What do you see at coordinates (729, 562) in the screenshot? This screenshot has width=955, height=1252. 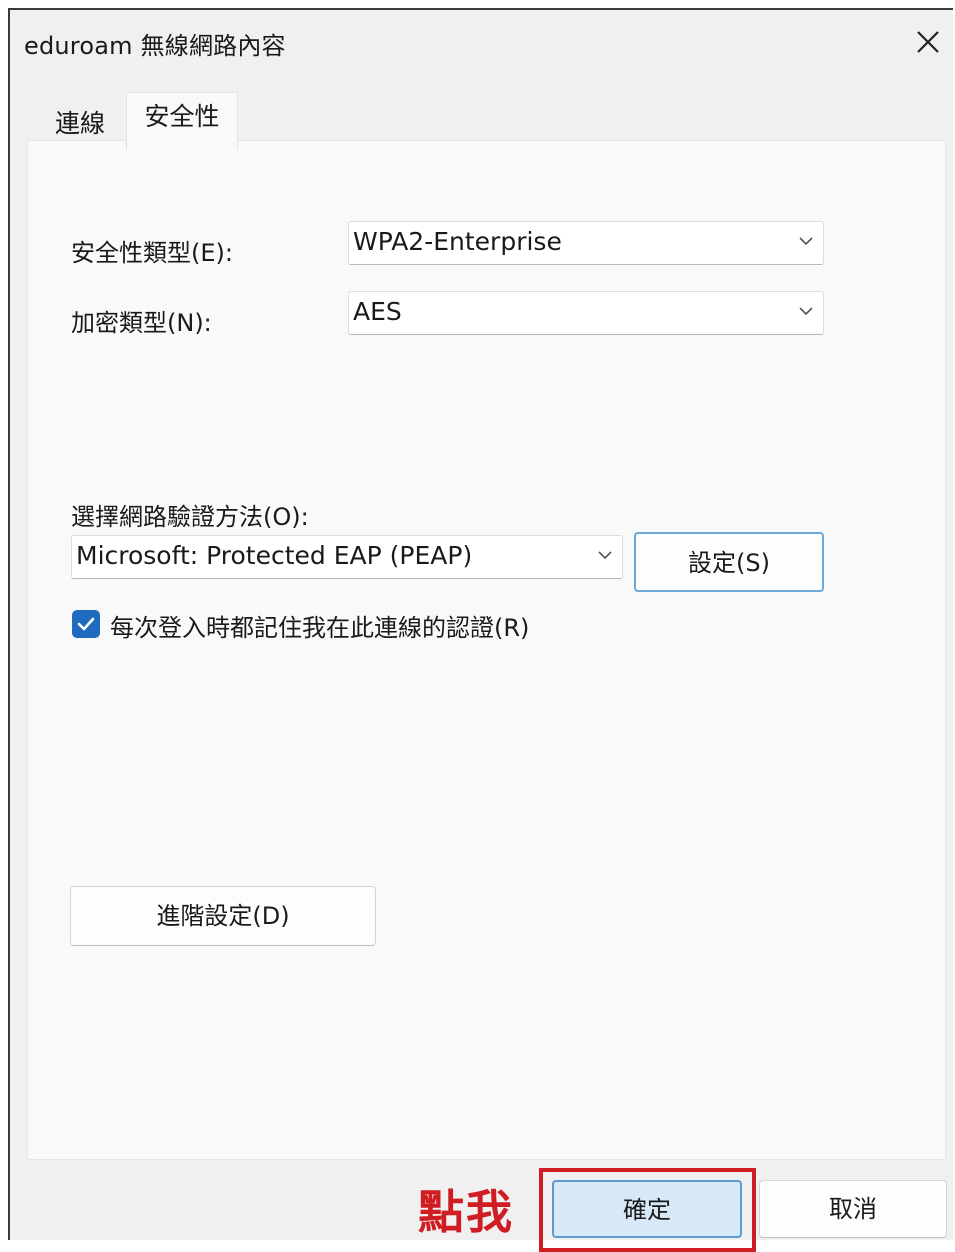 I see `settings-button: 設定(S)` at bounding box center [729, 562].